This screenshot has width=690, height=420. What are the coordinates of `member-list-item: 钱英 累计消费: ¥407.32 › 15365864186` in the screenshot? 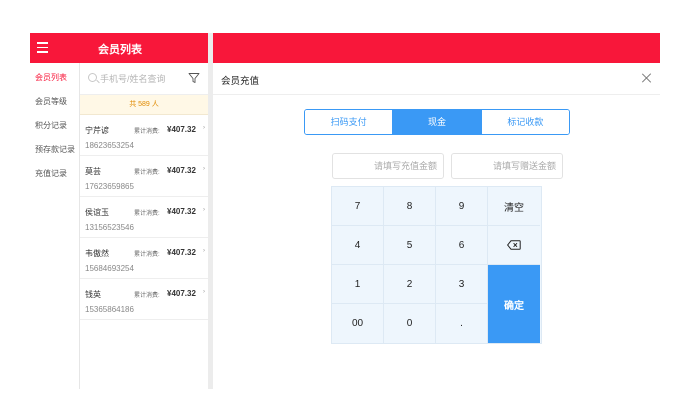 It's located at (144, 299).